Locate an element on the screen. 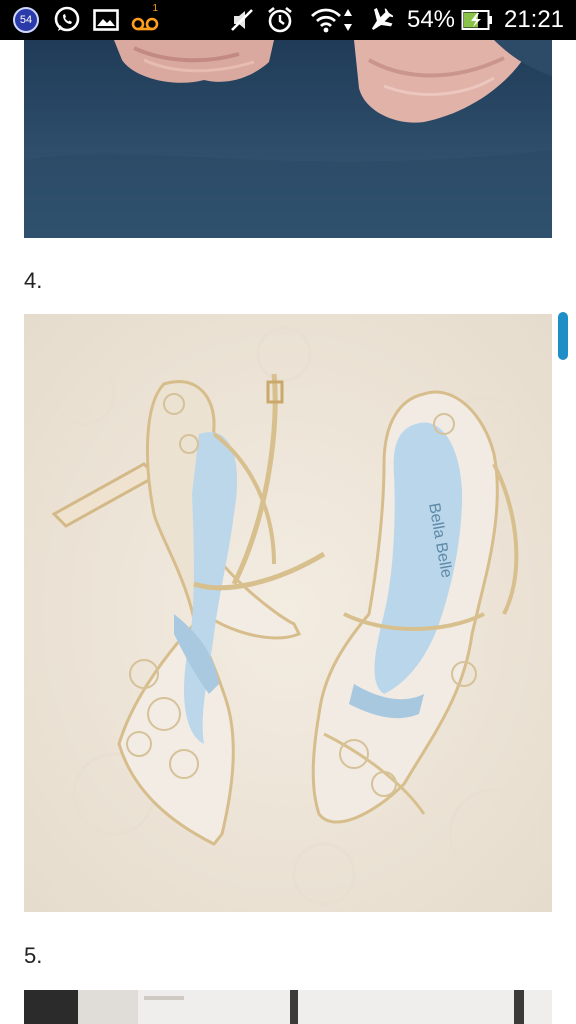 This screenshot has height=1024, width=576. time-text: 21:21 is located at coordinates (534, 19).